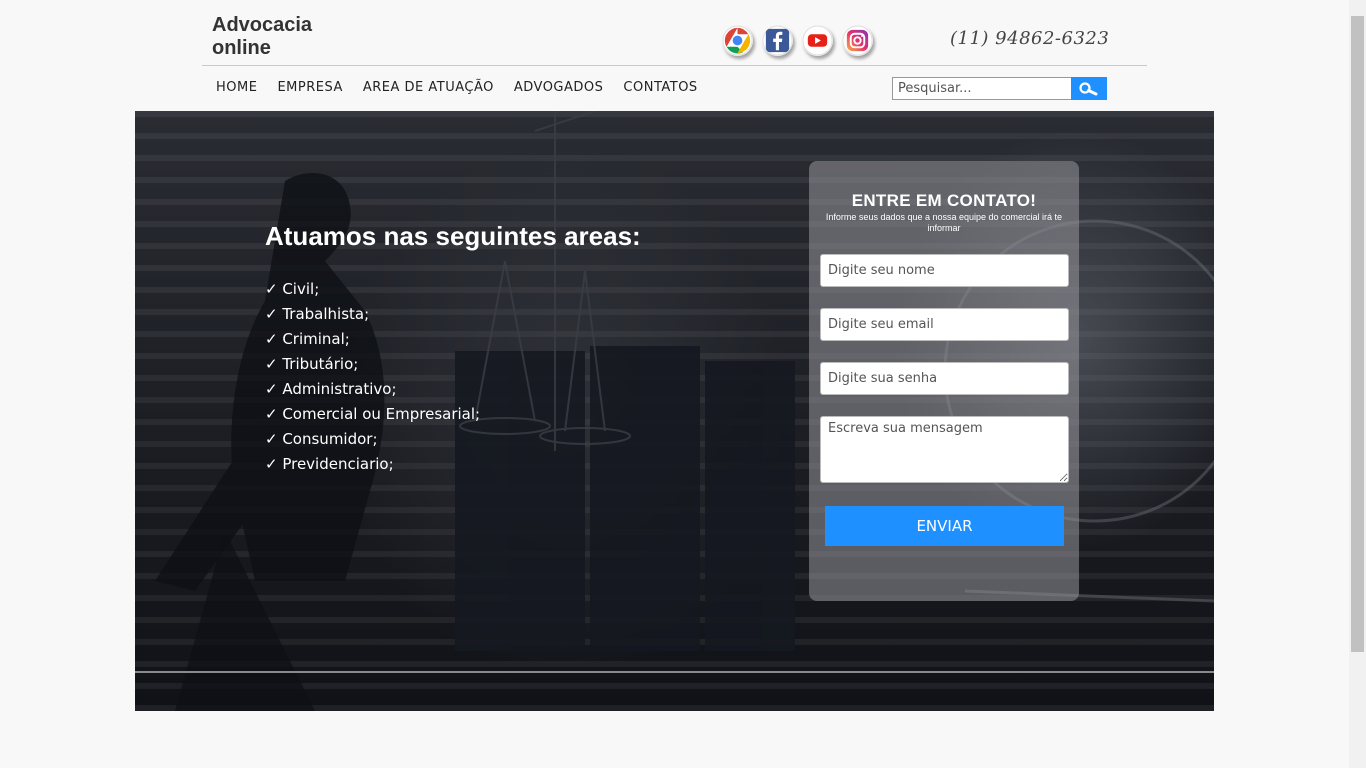 The width and height of the screenshot is (1366, 768). What do you see at coordinates (317, 314) in the screenshot?
I see `list-item: ✓ Trabalhista;` at bounding box center [317, 314].